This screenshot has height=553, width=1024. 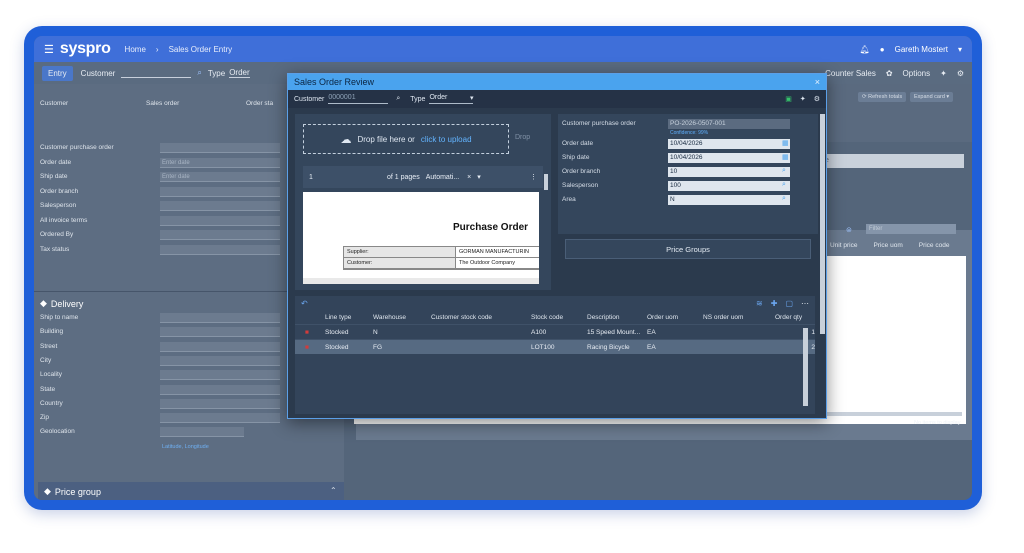 What do you see at coordinates (539, 332) in the screenshot?
I see `grid-cell: A100` at bounding box center [539, 332].